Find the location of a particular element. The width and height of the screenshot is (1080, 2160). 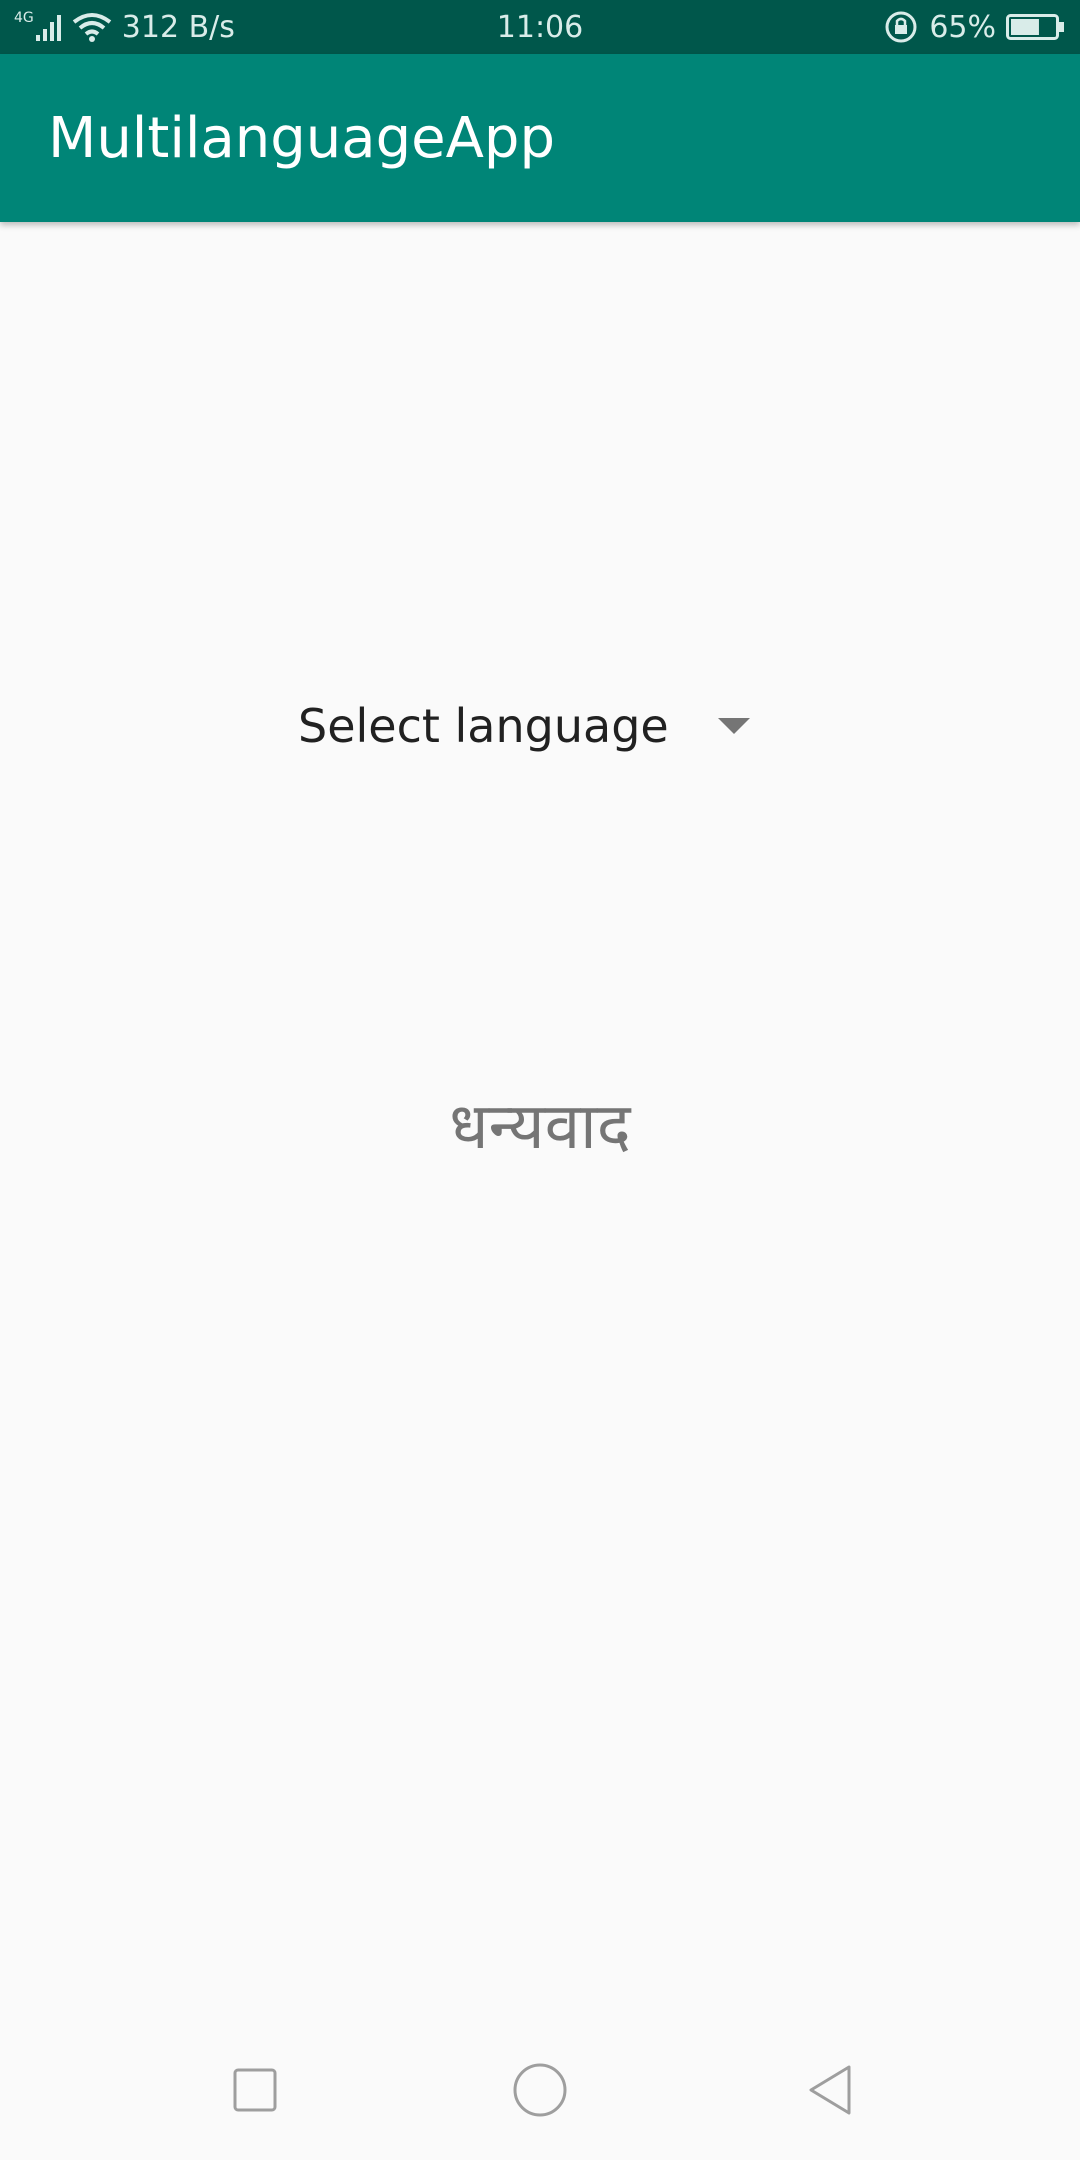

battery-percent: 65% is located at coordinates (962, 27).